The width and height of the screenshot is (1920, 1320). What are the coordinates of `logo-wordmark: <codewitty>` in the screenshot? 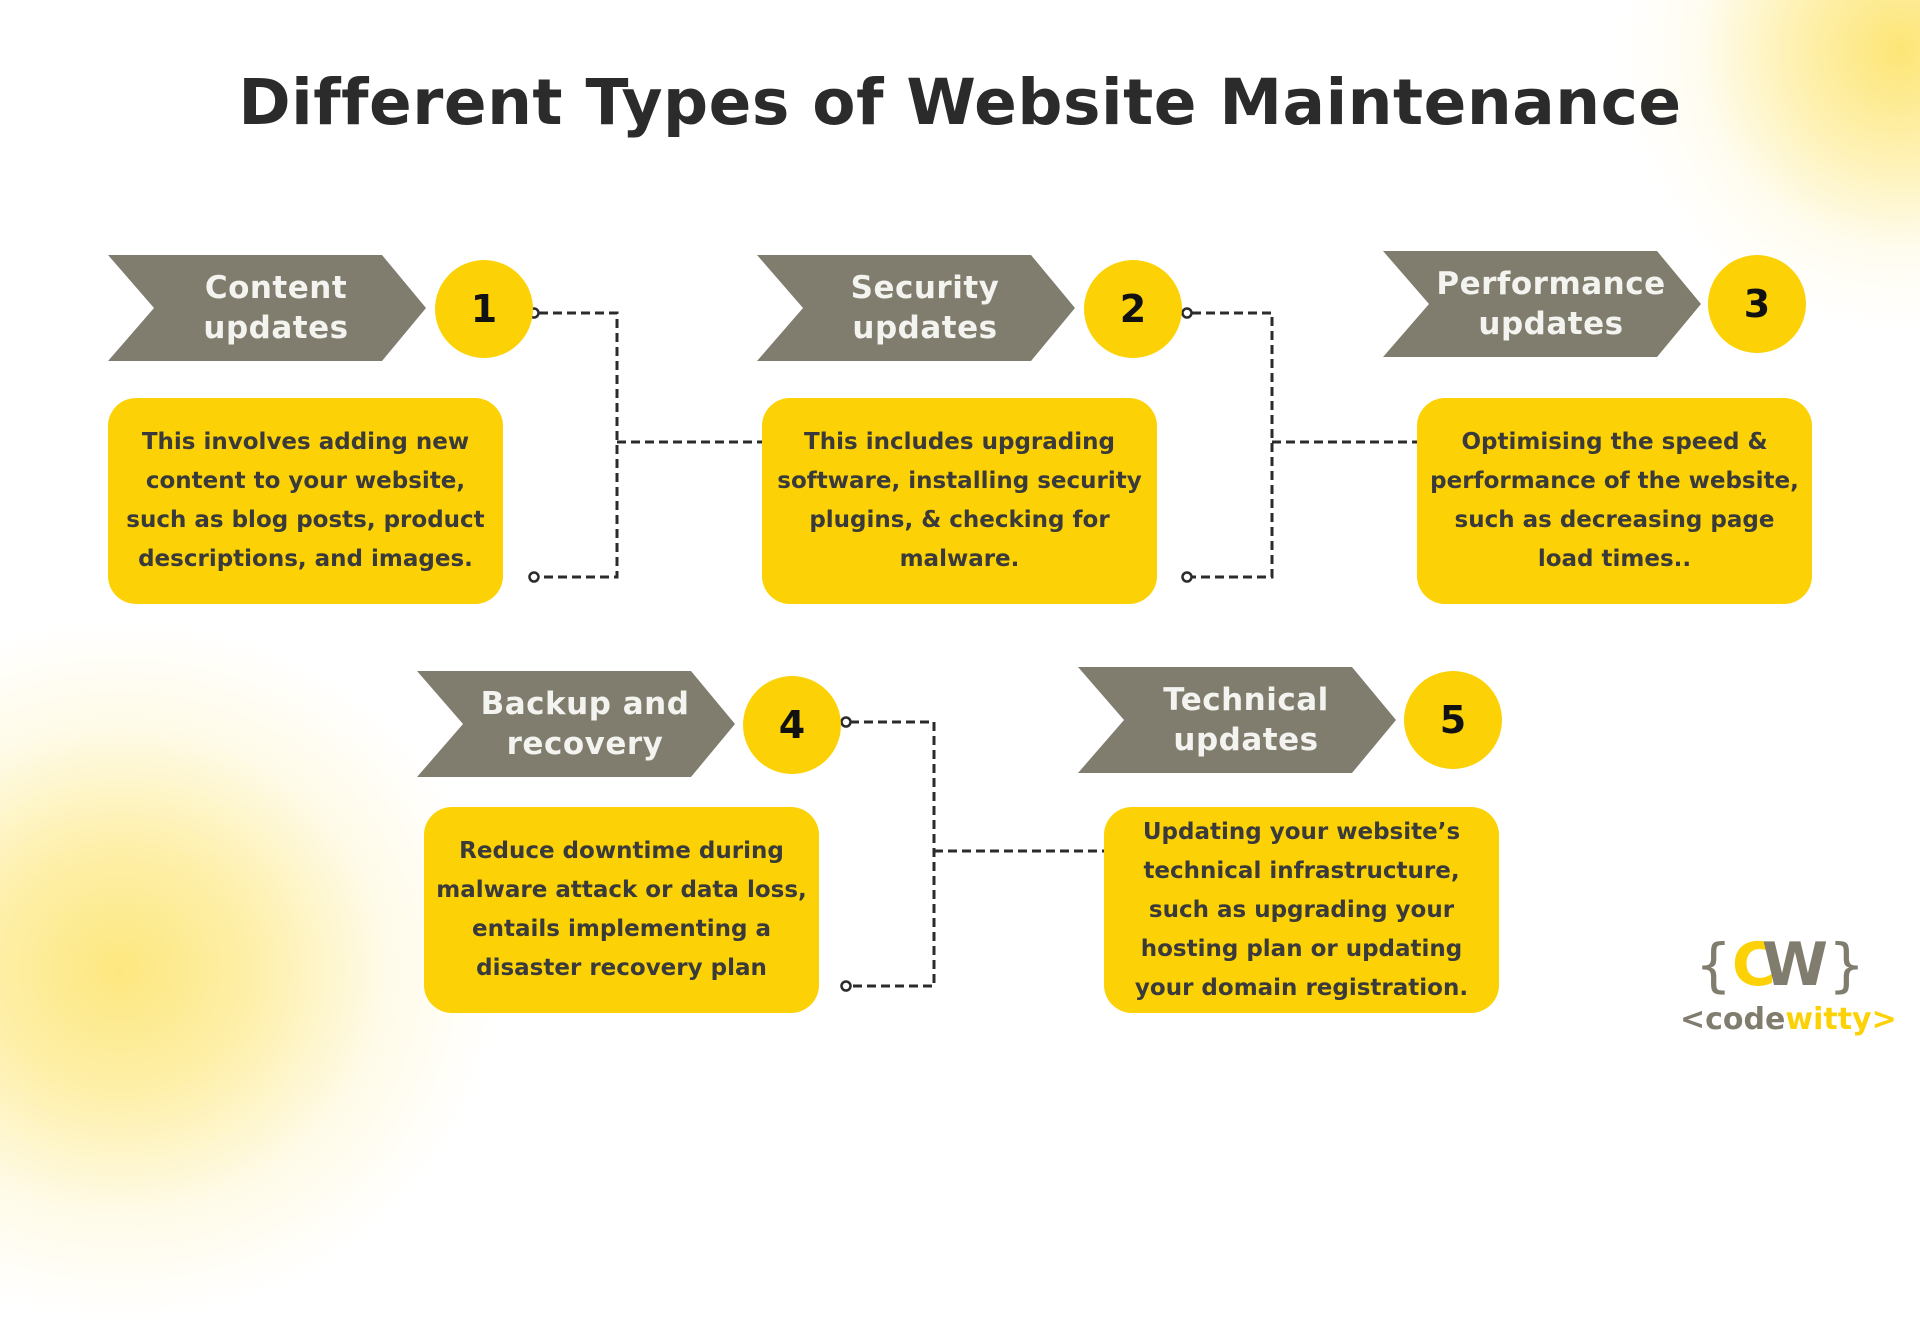 It's located at (1788, 1020).